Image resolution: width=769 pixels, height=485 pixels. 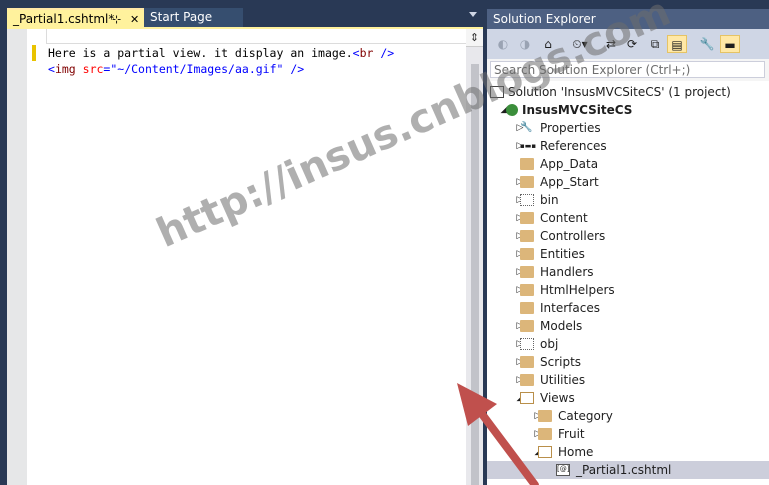 I want to click on annotation-arrow, so click(x=498, y=434).